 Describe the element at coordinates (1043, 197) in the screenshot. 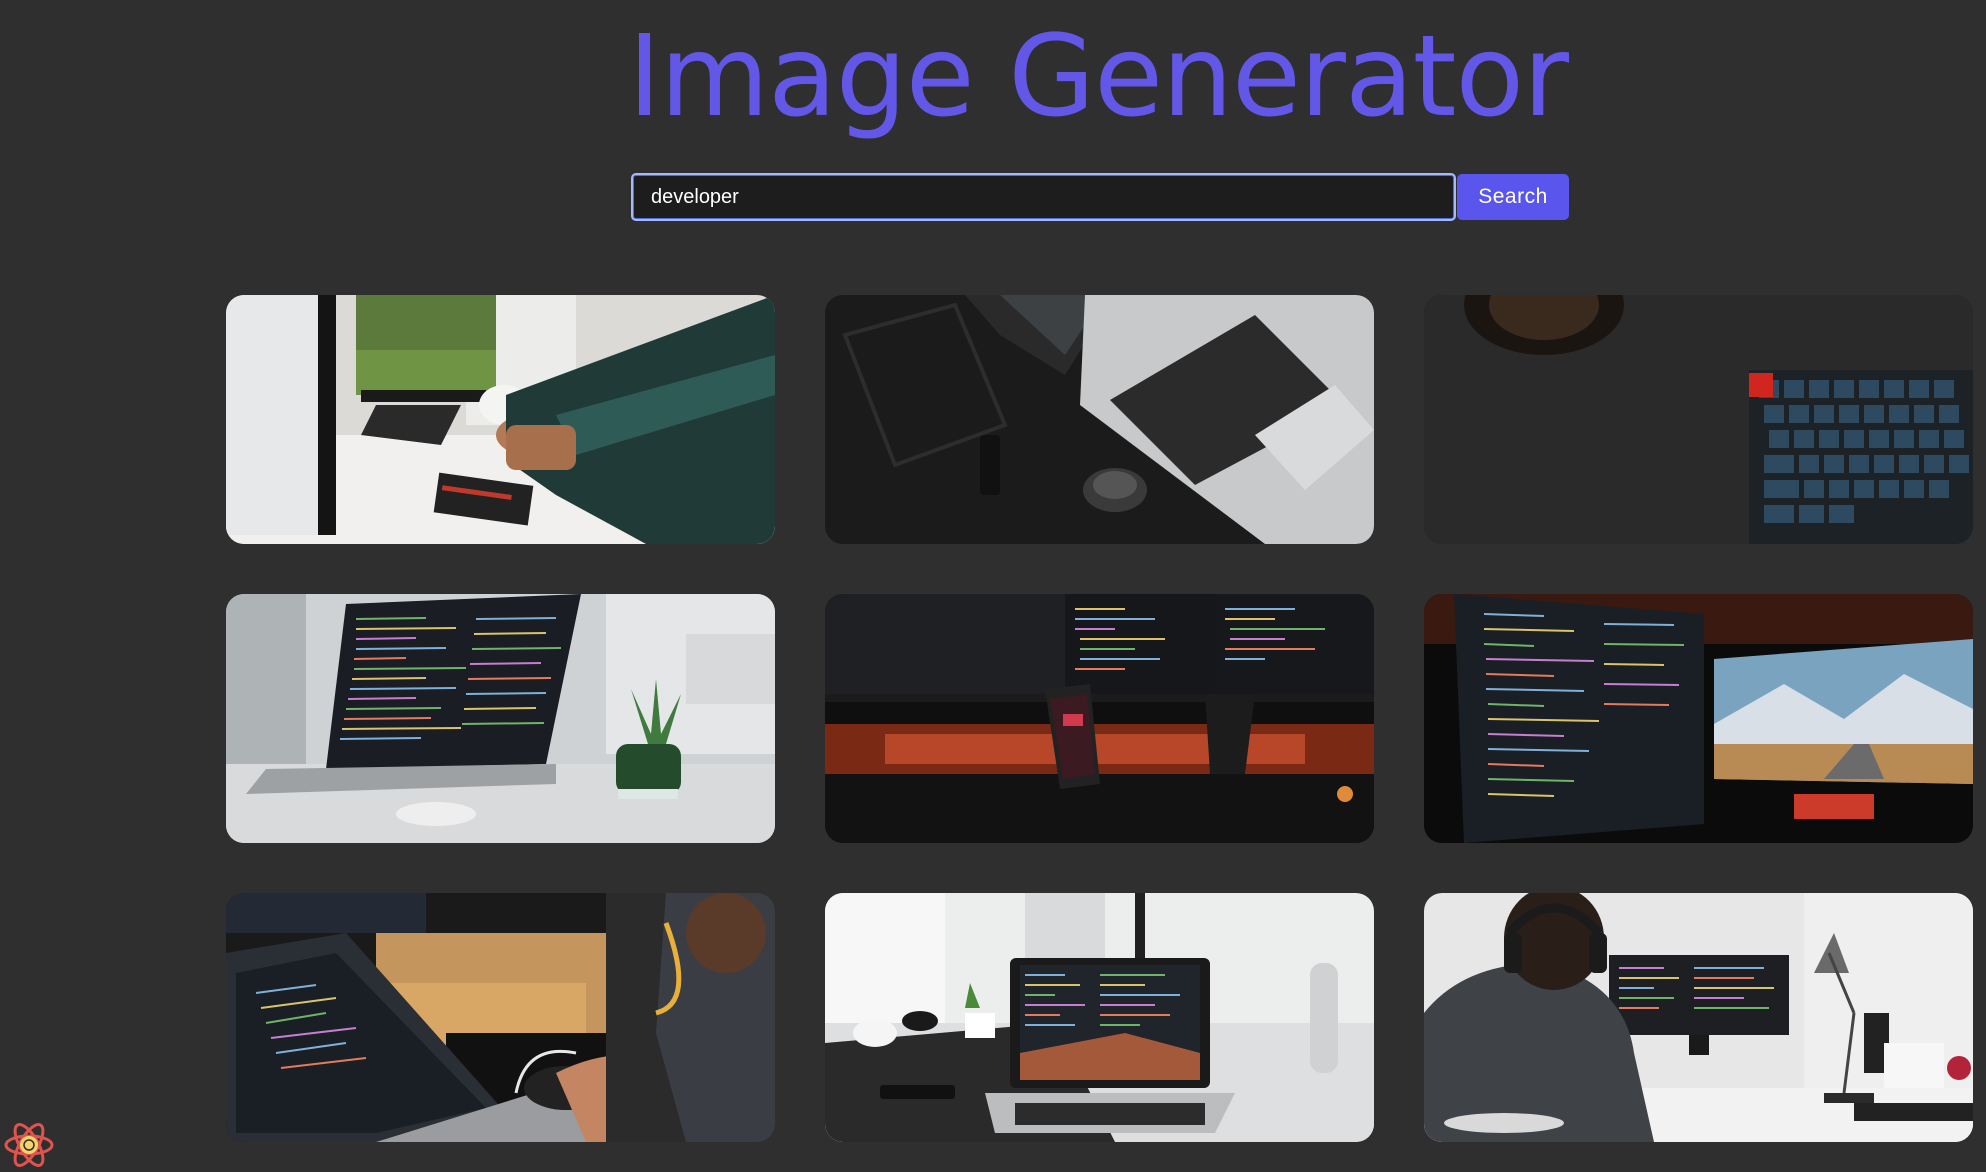

I see `search-input` at that location.